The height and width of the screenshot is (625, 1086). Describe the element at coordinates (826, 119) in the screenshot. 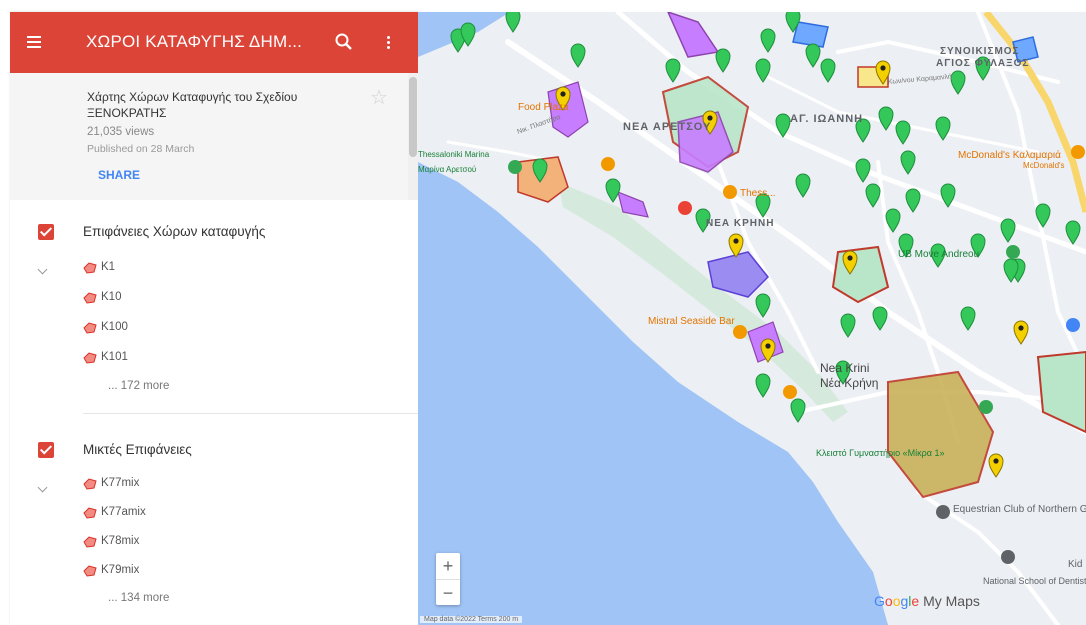

I see `map-label-ag-ioannis: ΑΓ. ΙΩΑΝΝΗ` at that location.